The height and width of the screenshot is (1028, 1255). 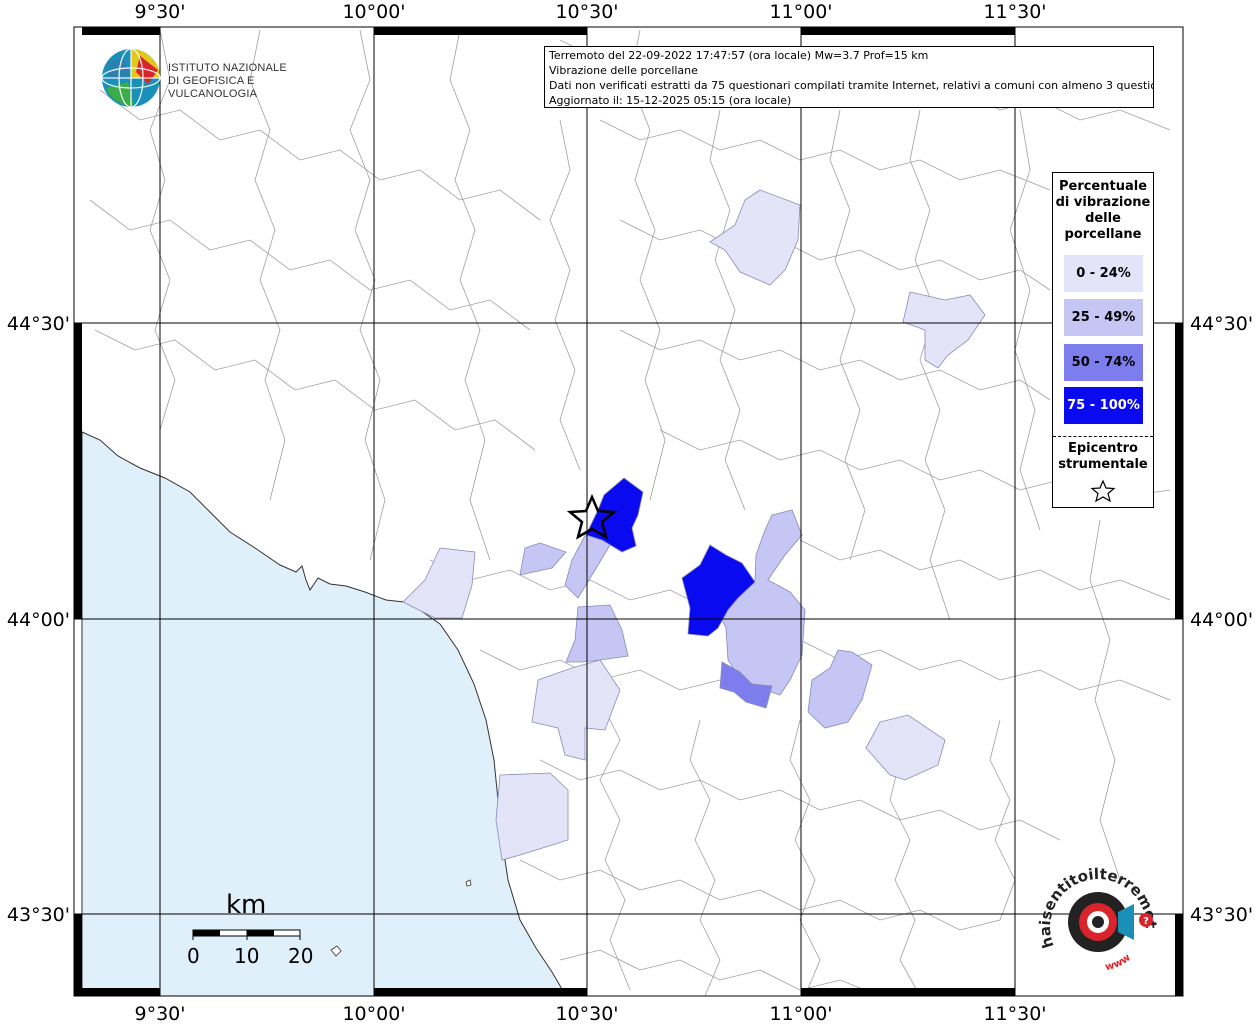 I want to click on lat-tick-left: 44°00', so click(x=38, y=620).